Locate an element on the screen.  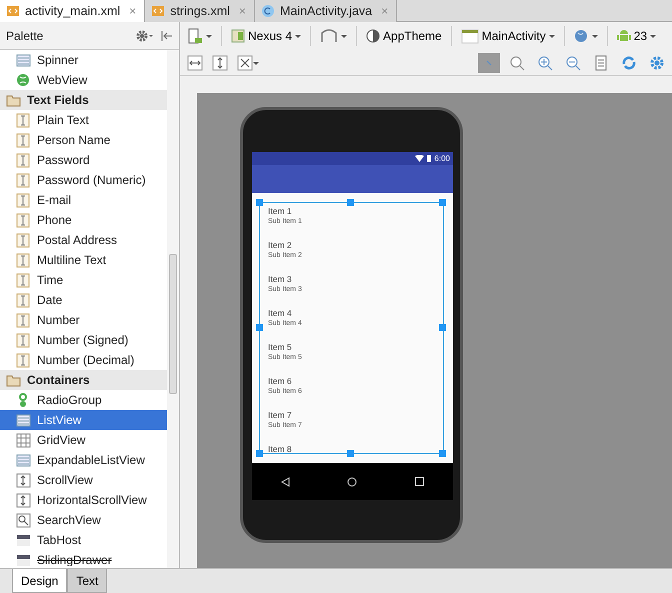
device-dropdown: Nexus 4 is located at coordinates (266, 36).